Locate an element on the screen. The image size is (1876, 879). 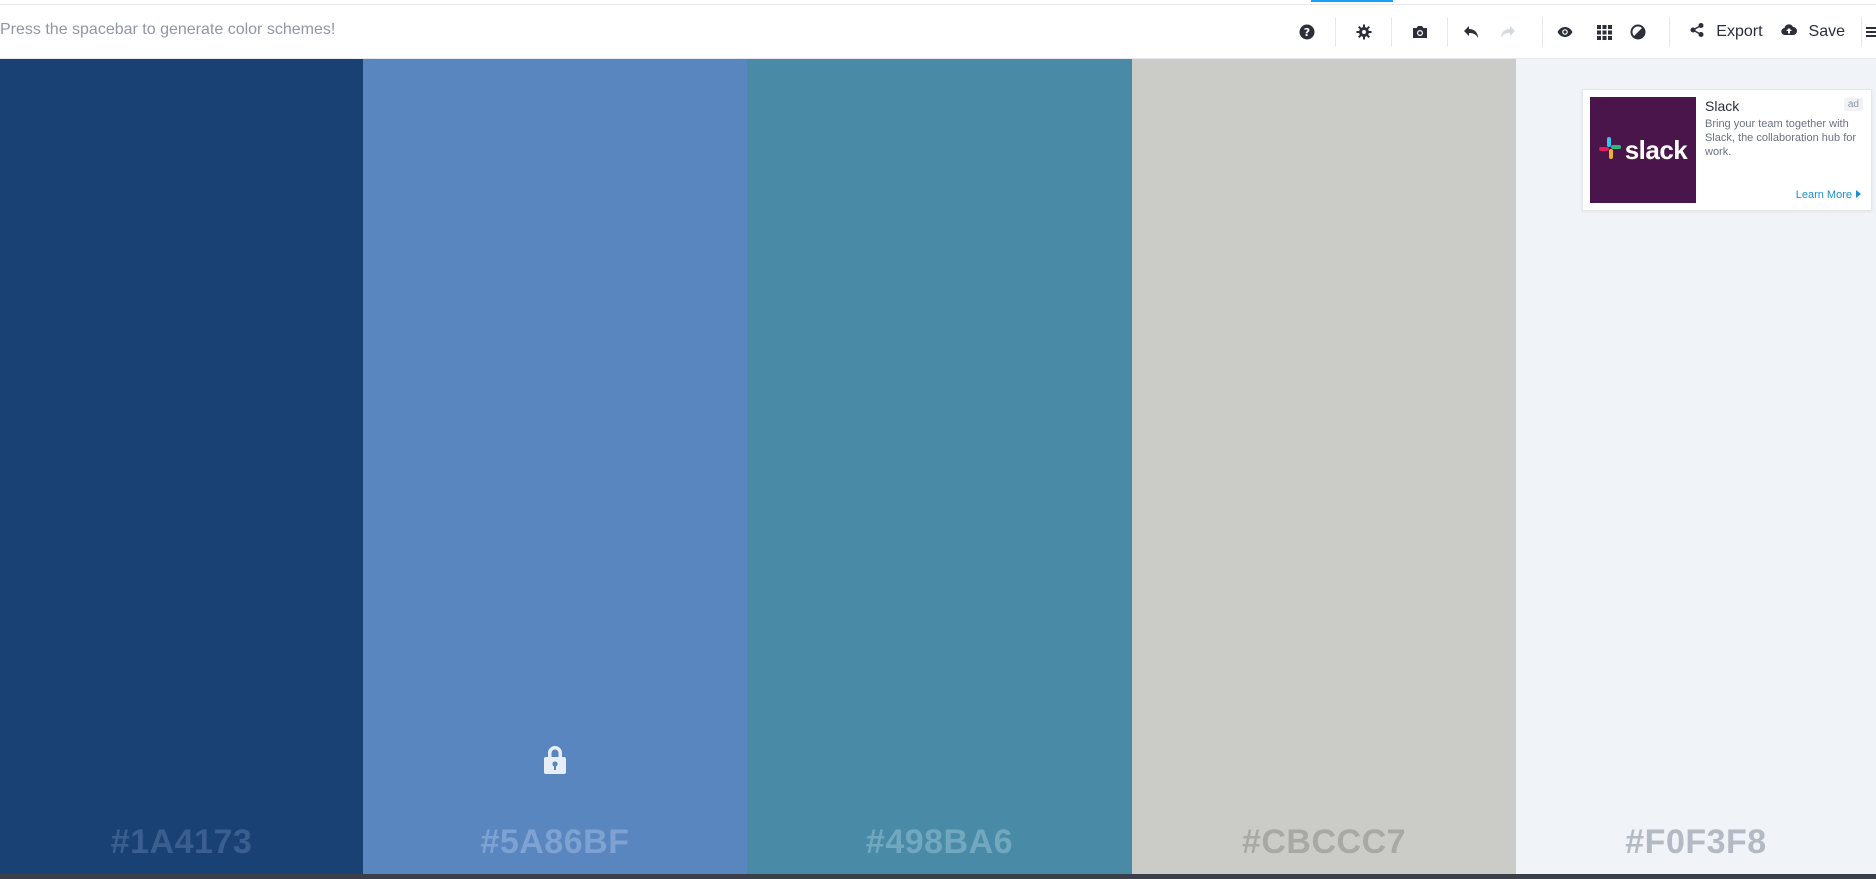
export-label: Export is located at coordinates (1739, 31).